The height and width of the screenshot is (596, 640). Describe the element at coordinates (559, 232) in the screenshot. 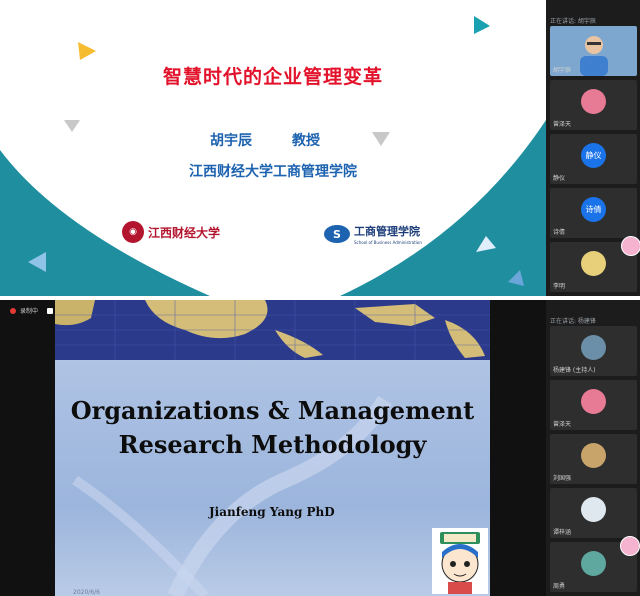

I see `participant-name: 诗倩` at that location.